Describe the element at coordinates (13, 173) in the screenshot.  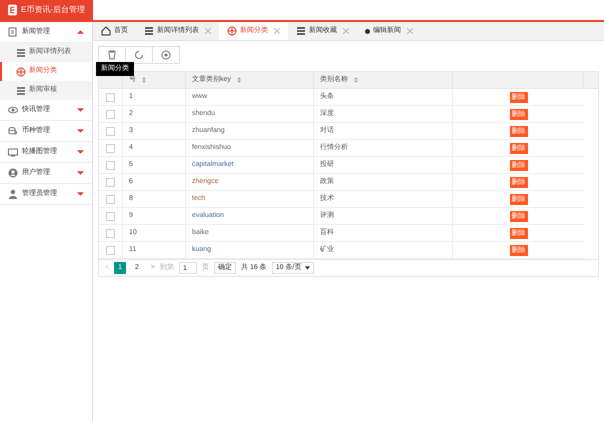
I see `user-icon` at that location.